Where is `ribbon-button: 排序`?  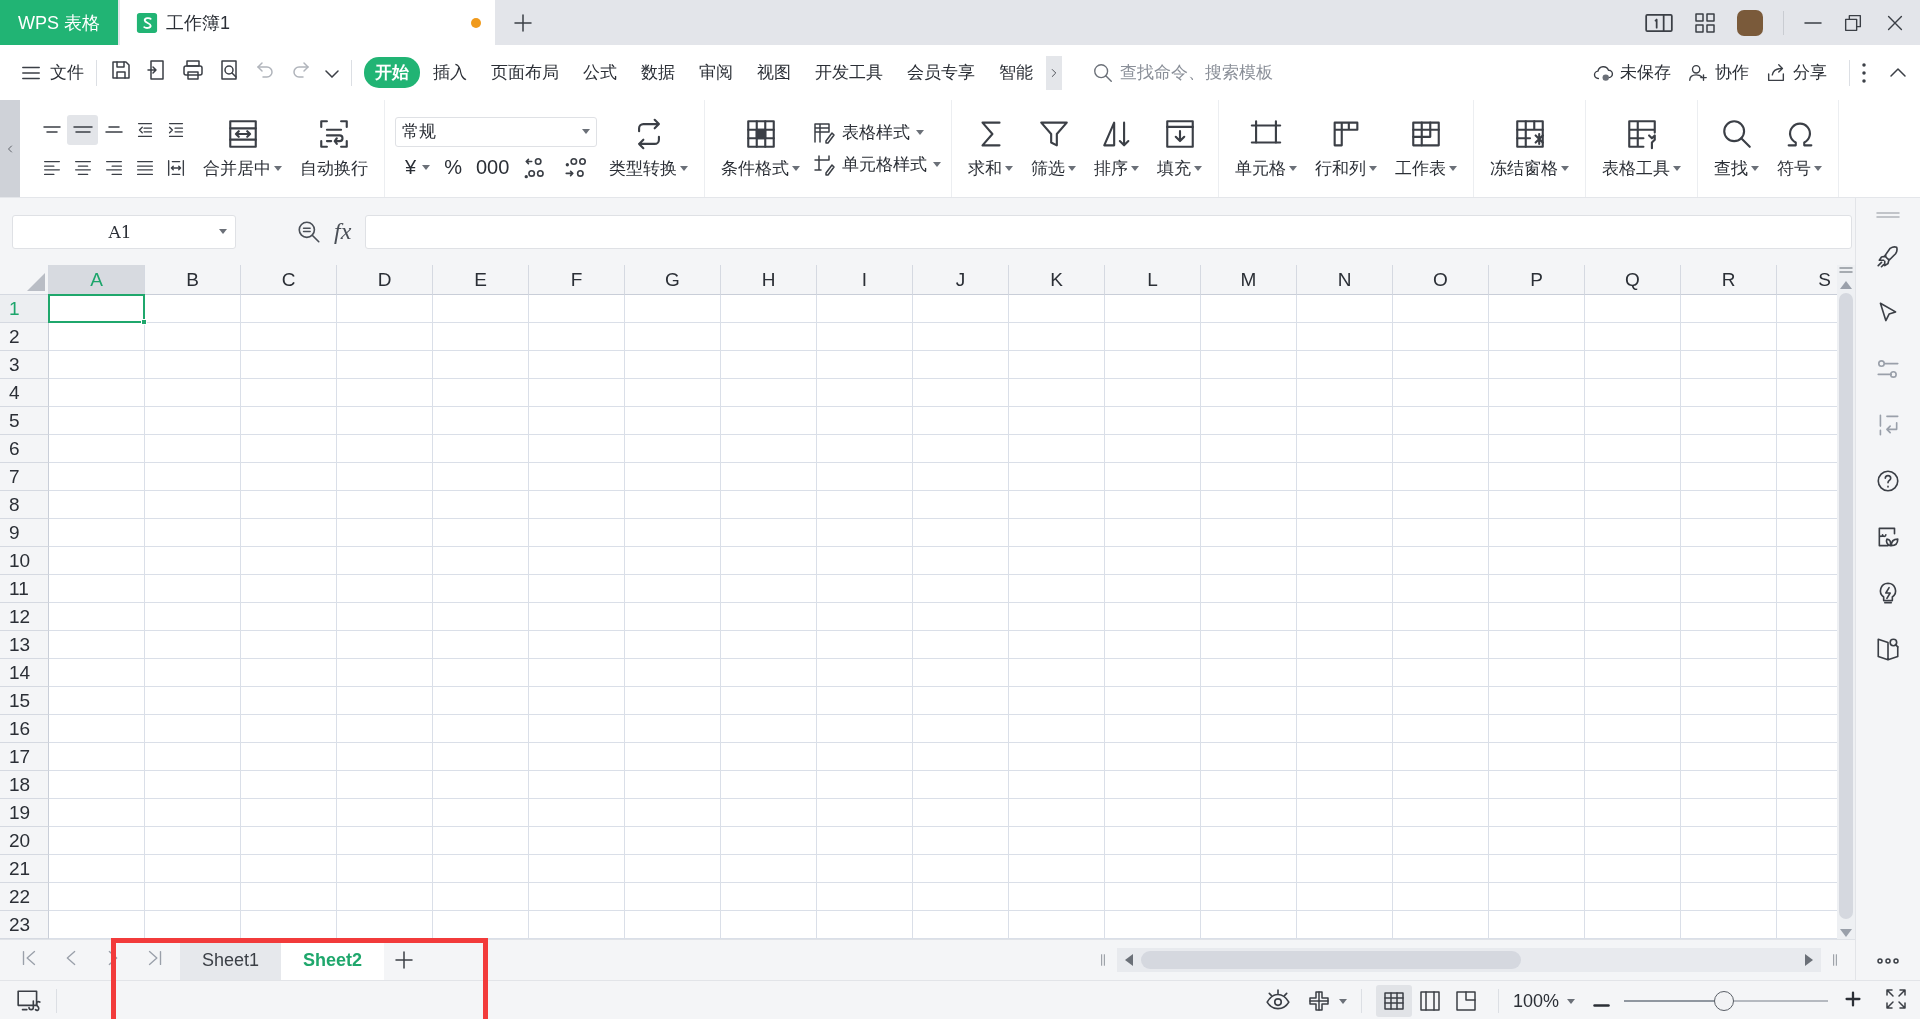 ribbon-button: 排序 is located at coordinates (1116, 148).